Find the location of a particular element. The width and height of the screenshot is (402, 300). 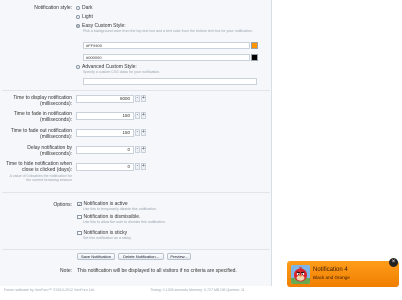

hide-time-increment: + is located at coordinates (143, 166).